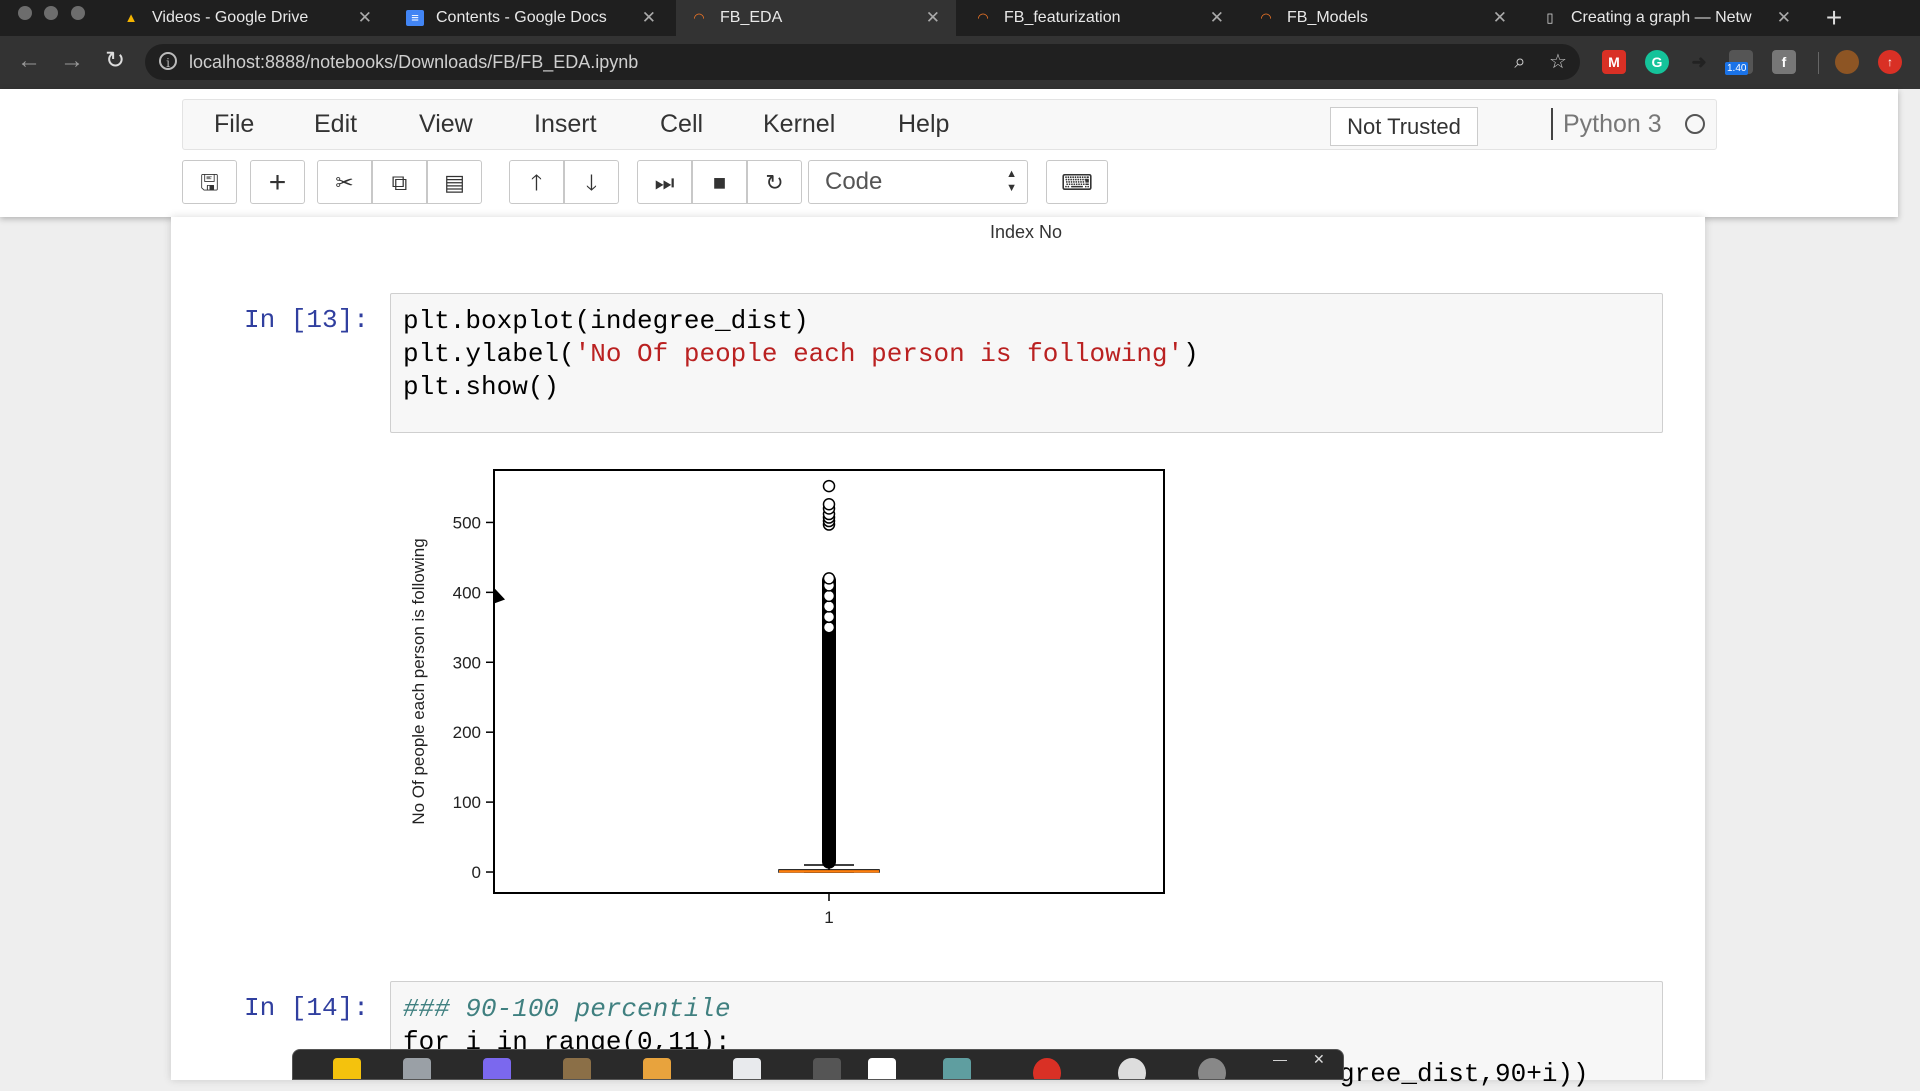 The height and width of the screenshot is (1091, 1920). I want to click on menu-cell: Cell, so click(681, 124).